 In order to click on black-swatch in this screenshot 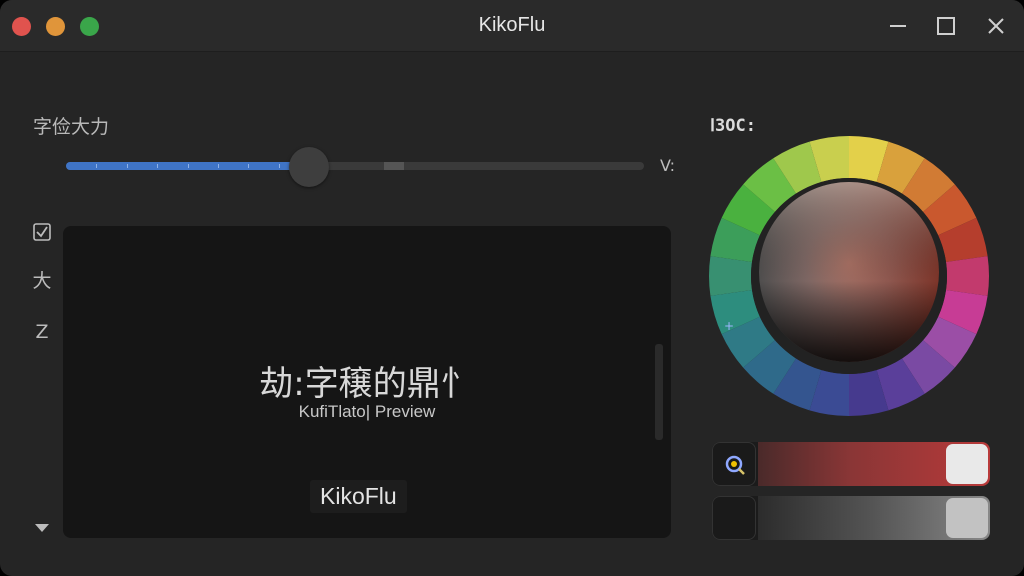, I will do `click(734, 518)`.